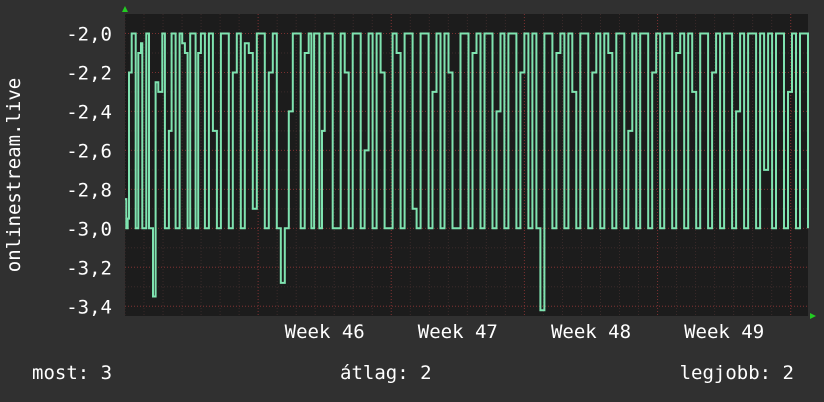  Describe the element at coordinates (89, 229) in the screenshot. I see `y-tick-label: -3,0` at that location.